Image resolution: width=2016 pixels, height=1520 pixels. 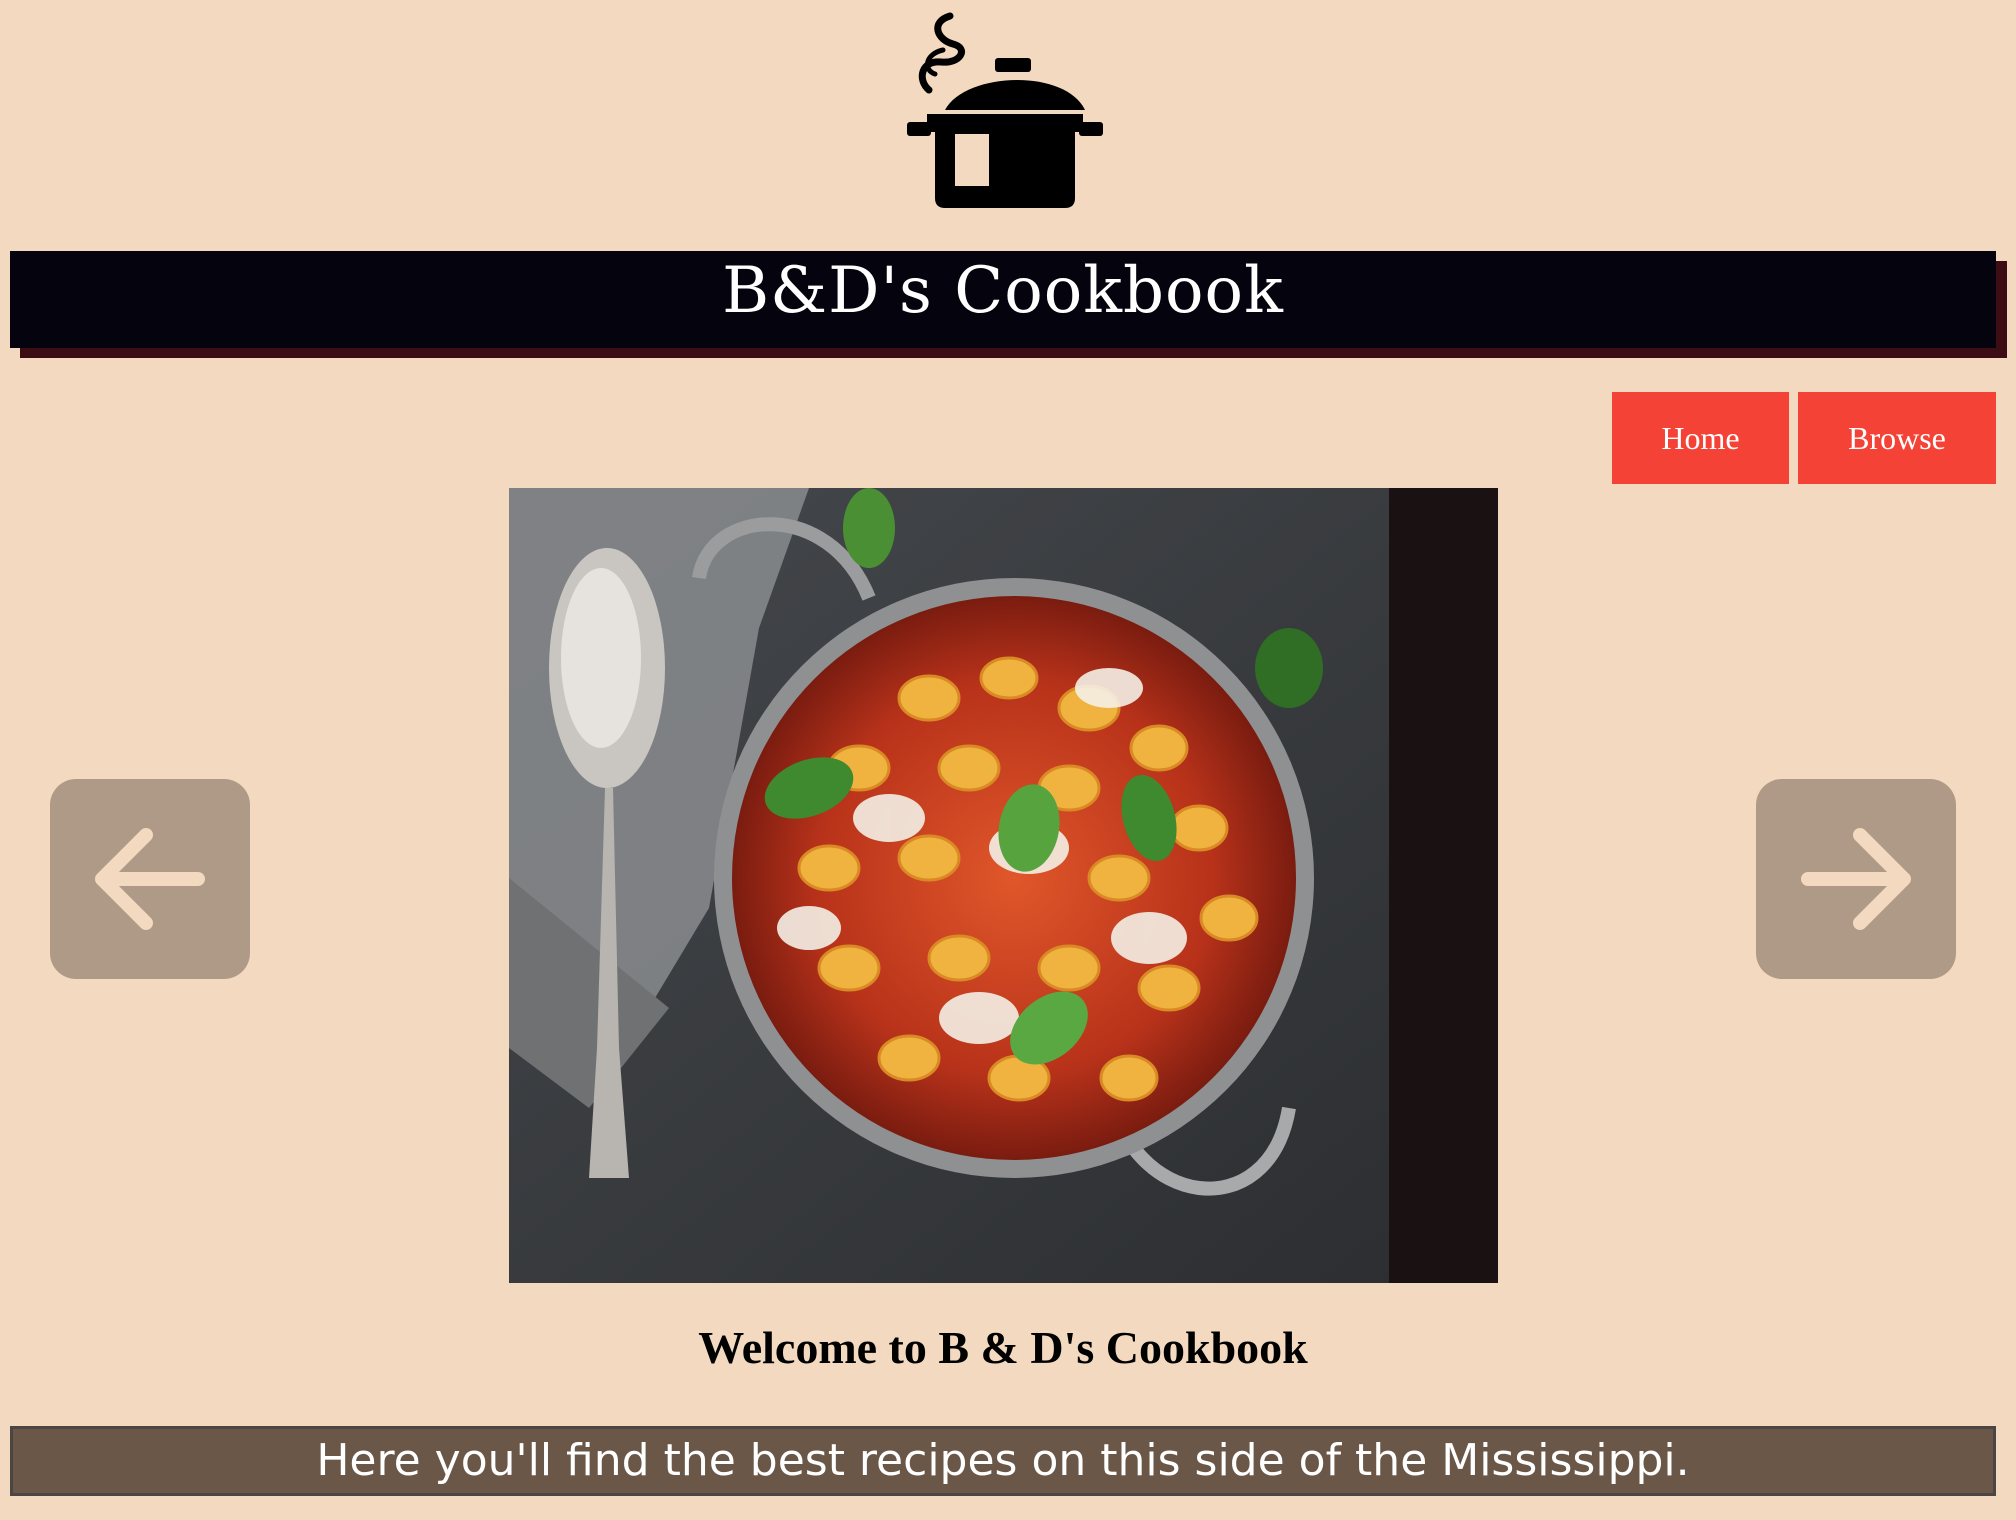 What do you see at coordinates (1897, 438) in the screenshot?
I see `browse-button: Browse` at bounding box center [1897, 438].